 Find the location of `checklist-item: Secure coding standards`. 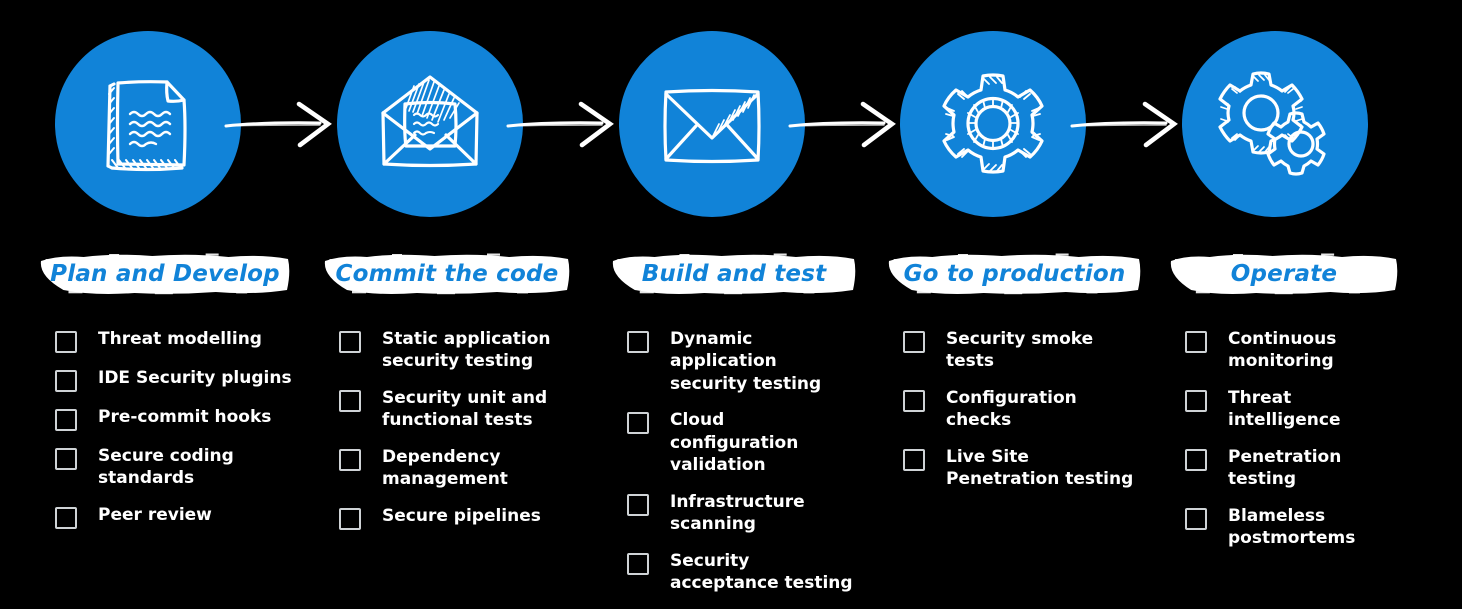

checklist-item: Secure coding standards is located at coordinates (173, 467).